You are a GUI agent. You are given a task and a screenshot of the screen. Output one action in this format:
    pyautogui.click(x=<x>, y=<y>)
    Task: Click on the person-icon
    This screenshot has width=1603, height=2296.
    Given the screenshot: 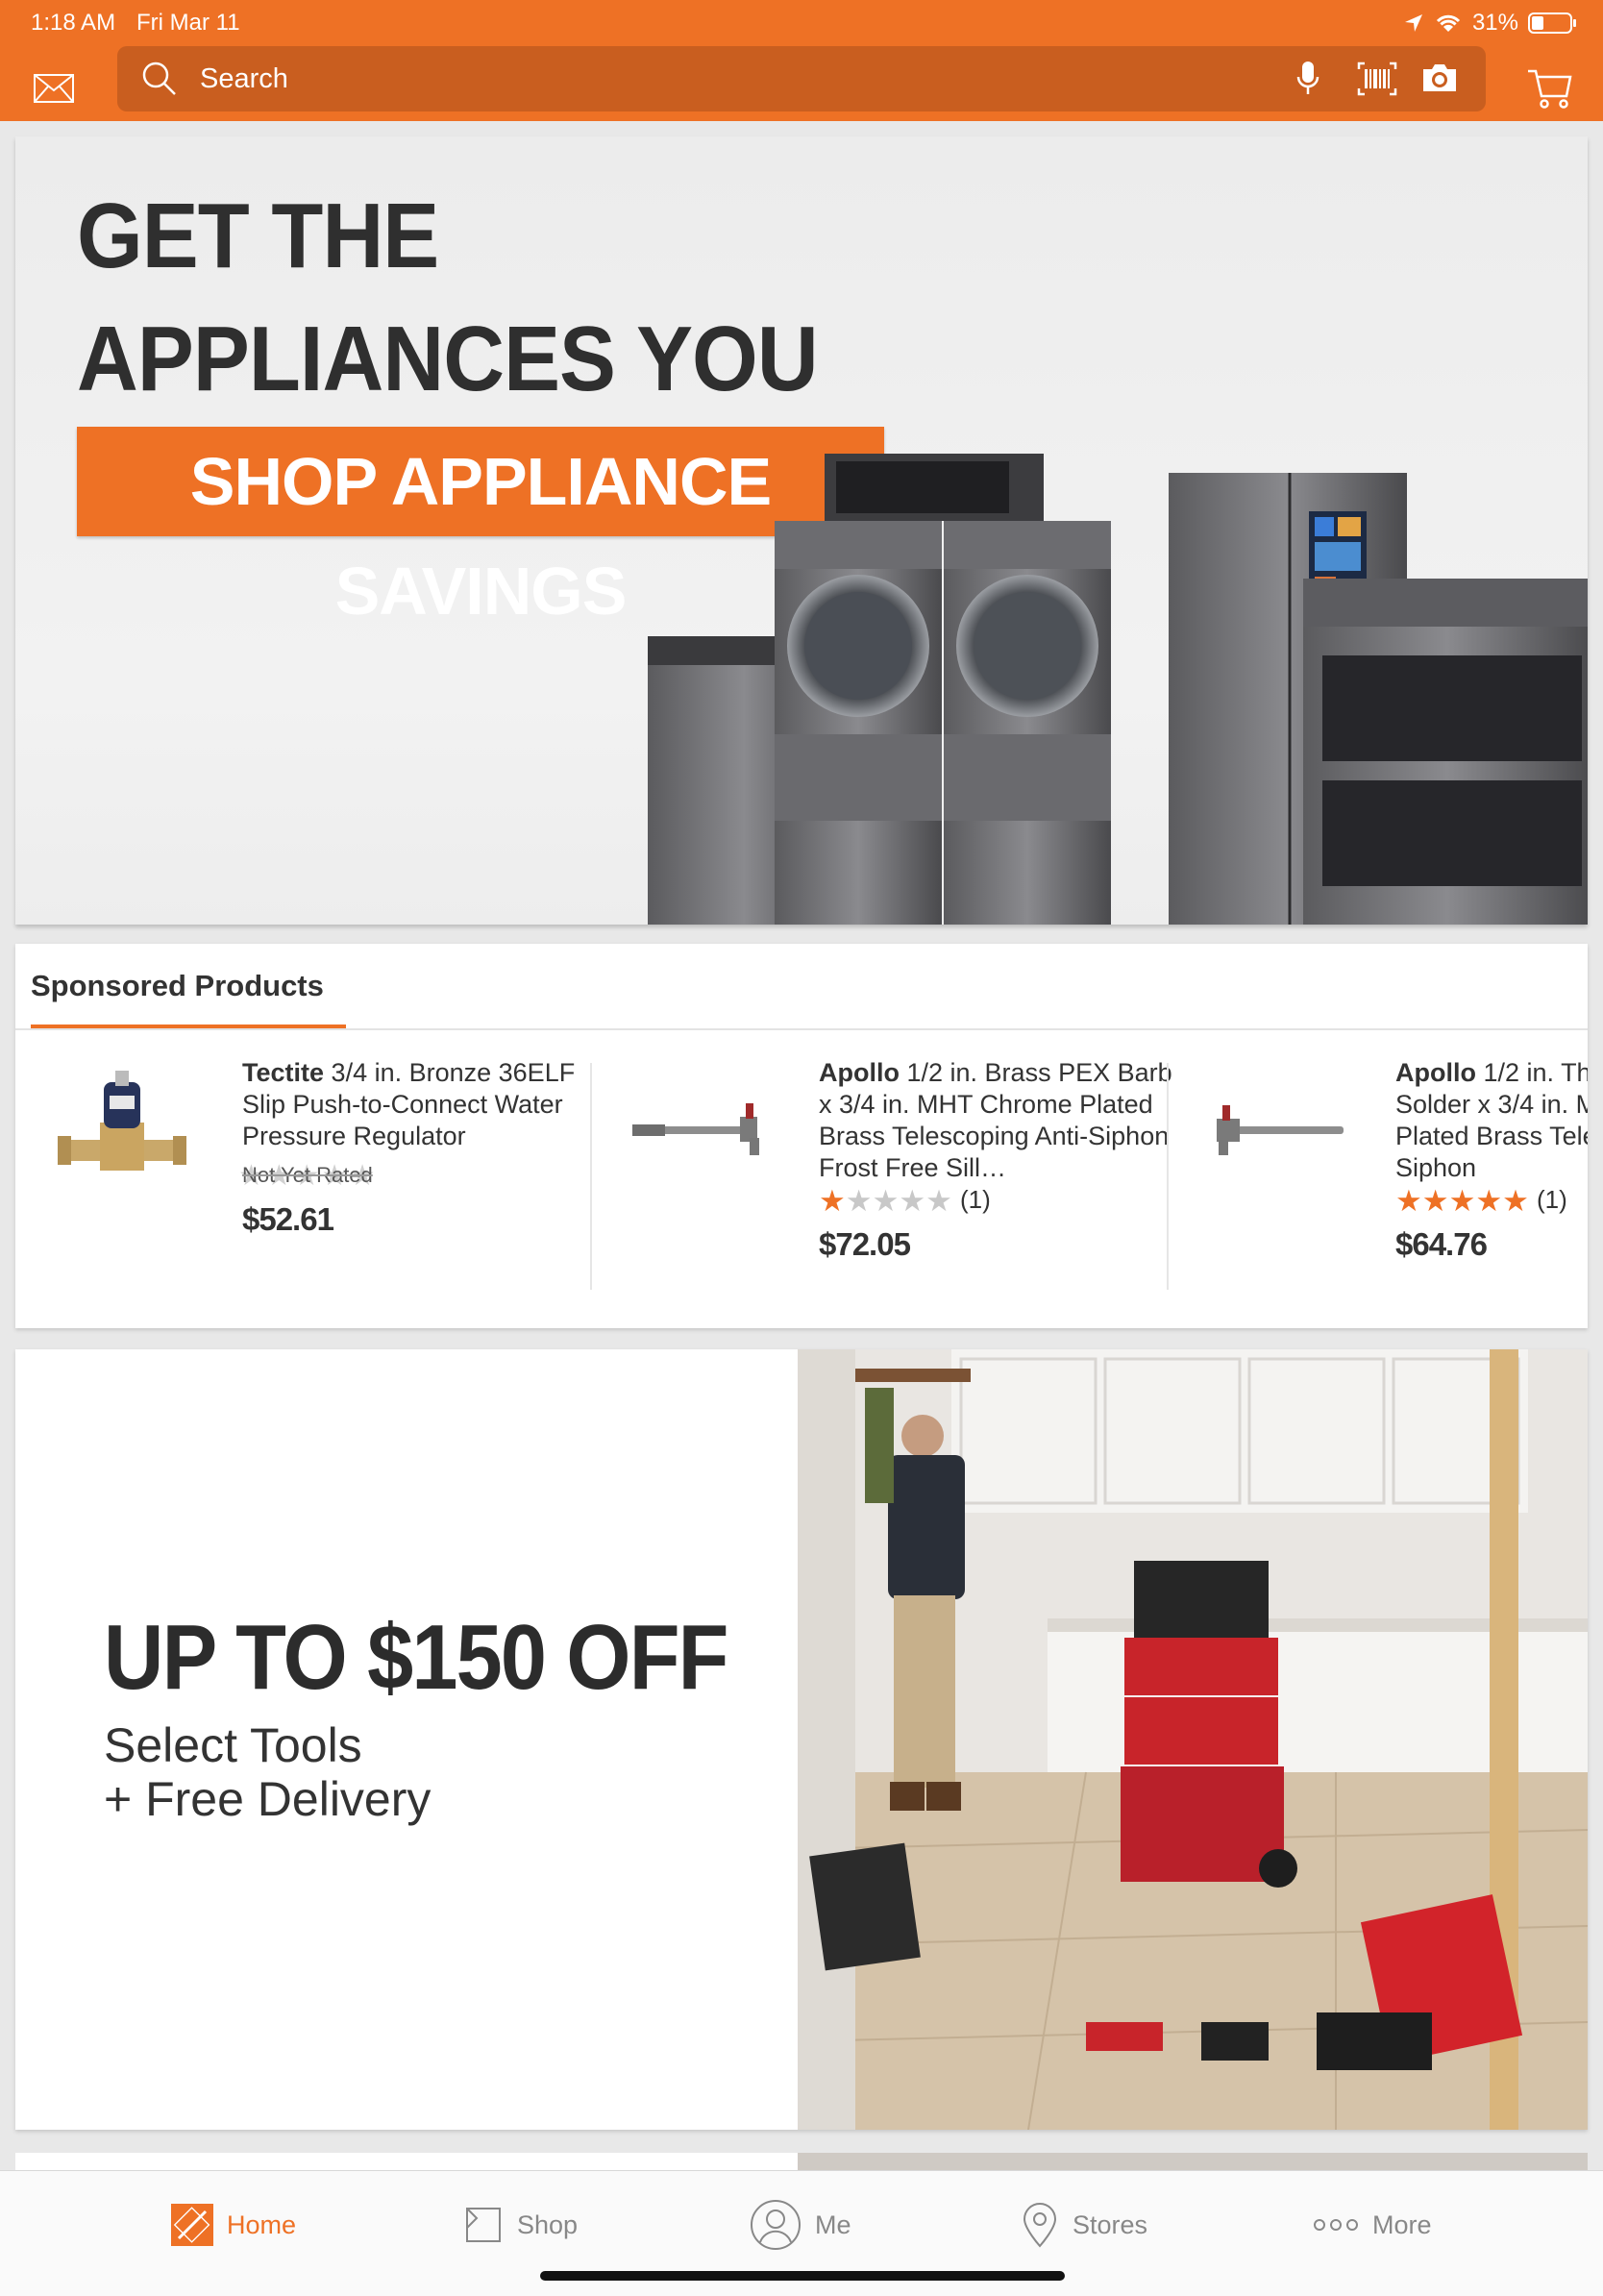 What is the action you would take?
    pyautogui.click(x=776, y=2225)
    